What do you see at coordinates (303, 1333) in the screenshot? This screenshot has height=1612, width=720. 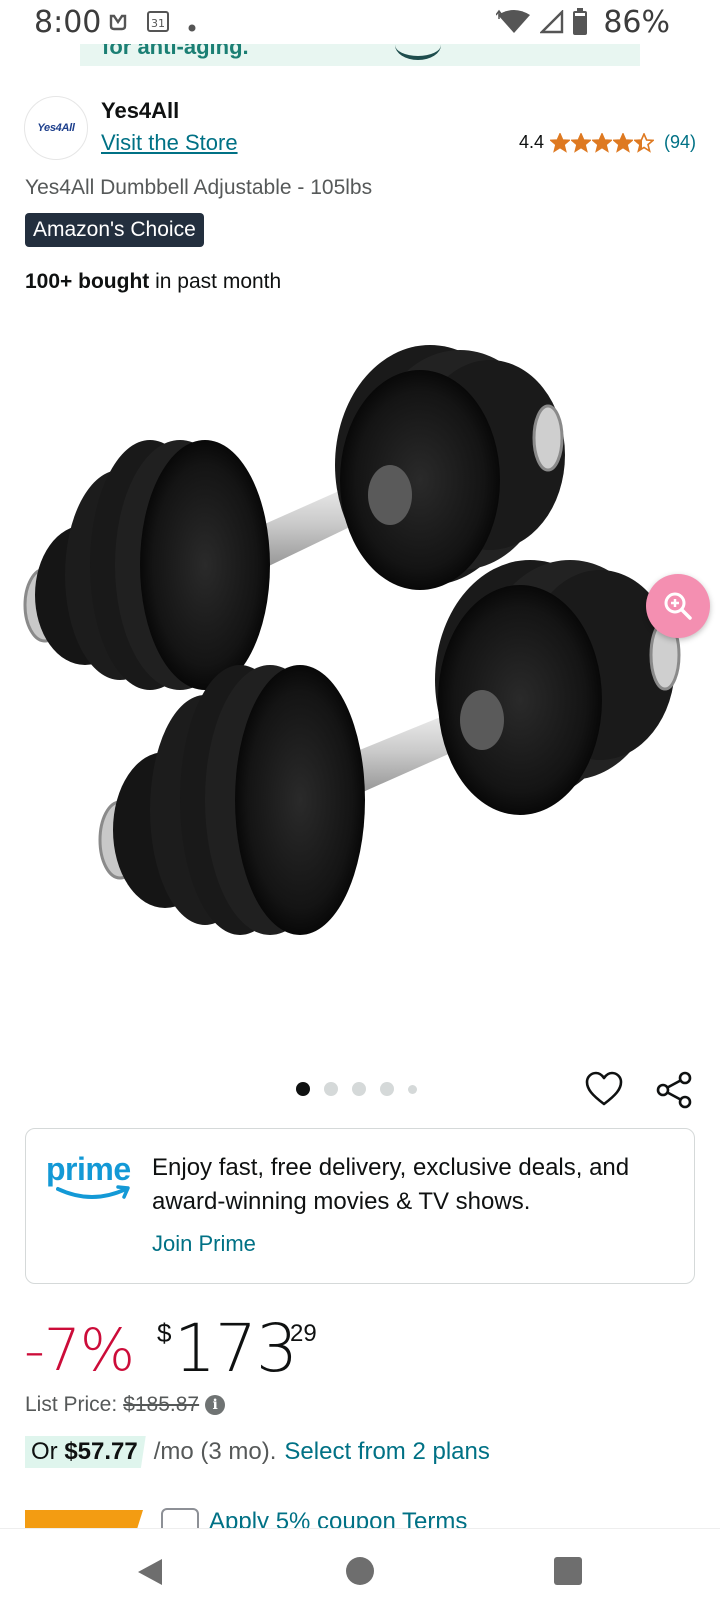 I see `price-fraction: 29` at bounding box center [303, 1333].